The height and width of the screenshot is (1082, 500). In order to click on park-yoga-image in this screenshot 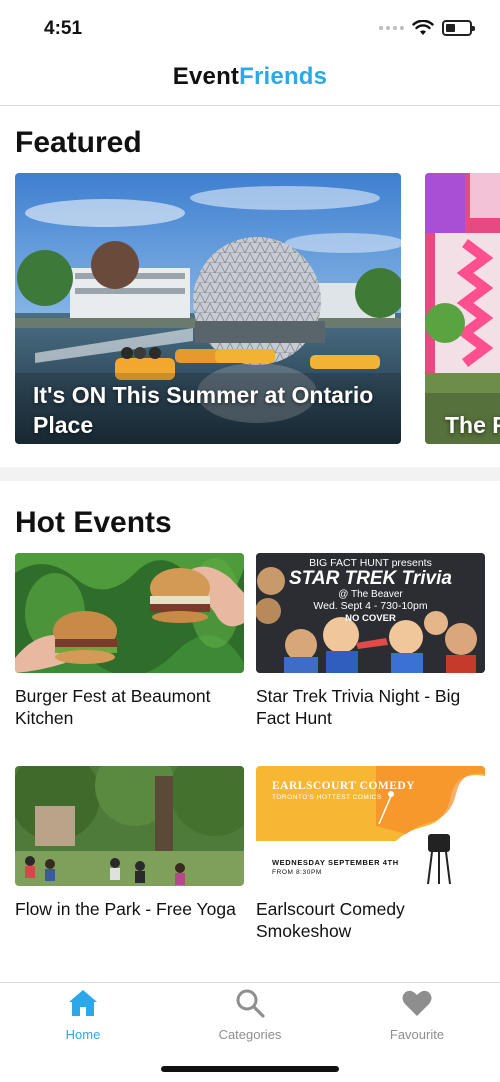, I will do `click(129, 826)`.